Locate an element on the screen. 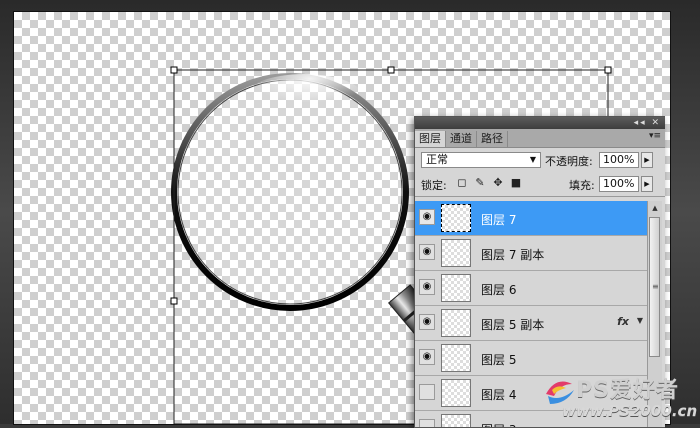 This screenshot has width=700, height=428. fill-input: 100% is located at coordinates (619, 184).